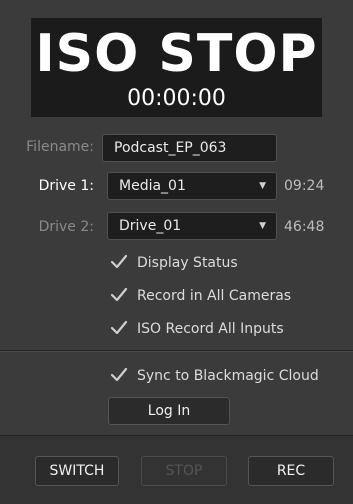  What do you see at coordinates (66, 186) in the screenshot?
I see `drive1-label: Drive 1:` at bounding box center [66, 186].